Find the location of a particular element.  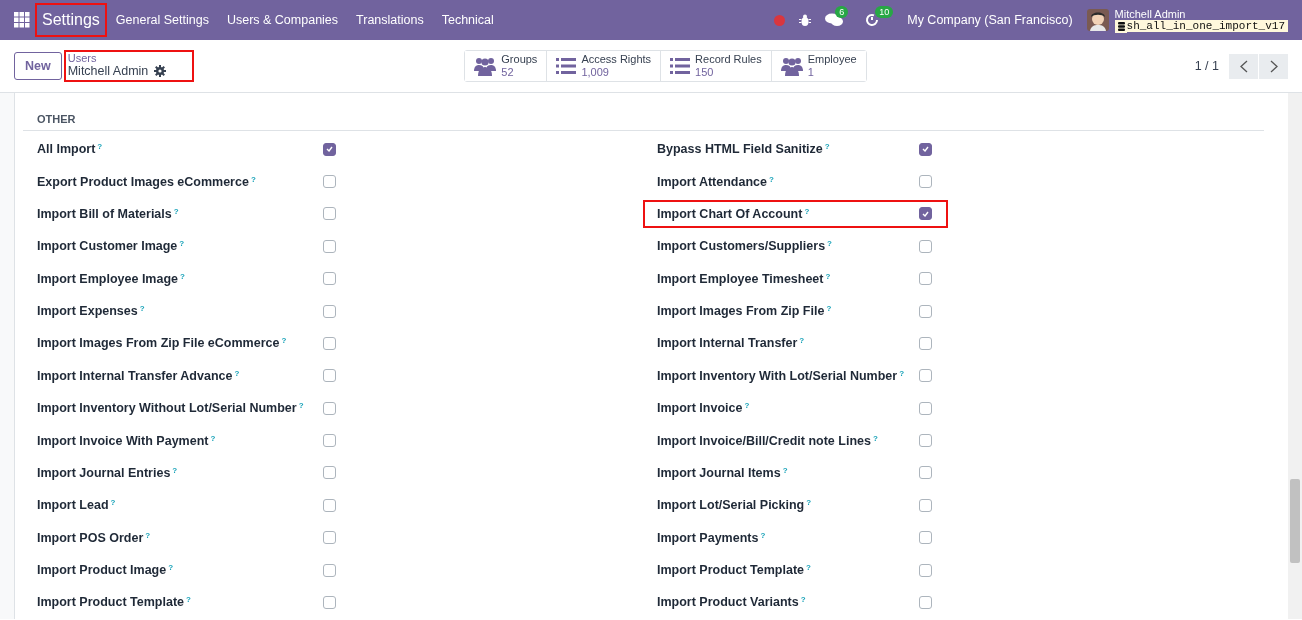

setting-label: Import Internal Transfer Advance $^{?}$ is located at coordinates (139, 375).